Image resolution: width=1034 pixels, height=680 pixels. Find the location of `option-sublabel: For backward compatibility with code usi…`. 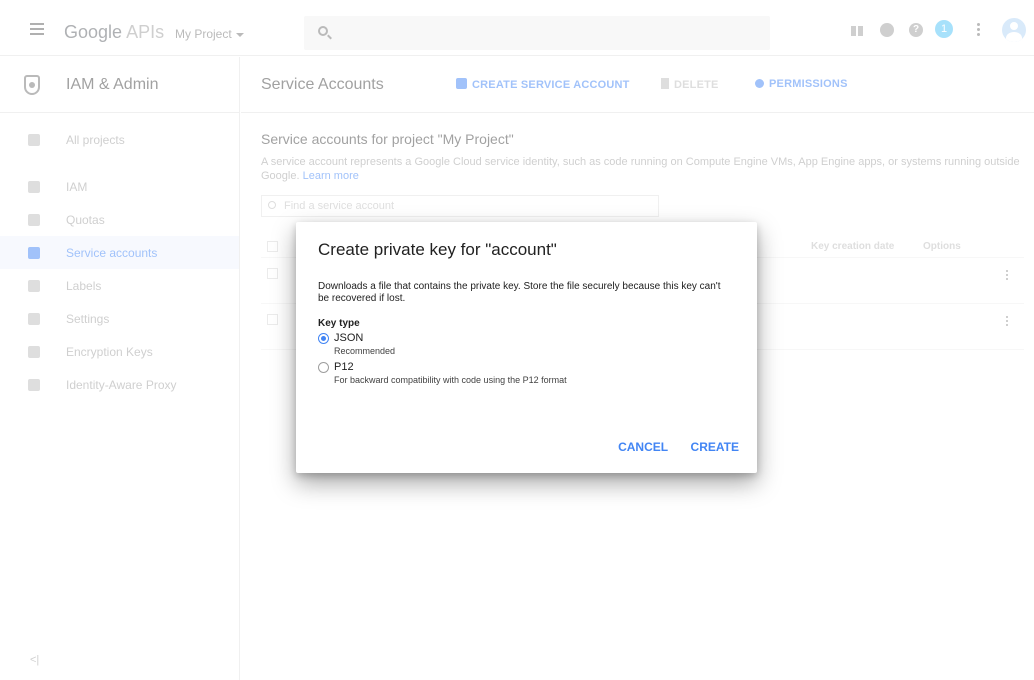

option-sublabel: For backward compatibility with code usi… is located at coordinates (450, 380).